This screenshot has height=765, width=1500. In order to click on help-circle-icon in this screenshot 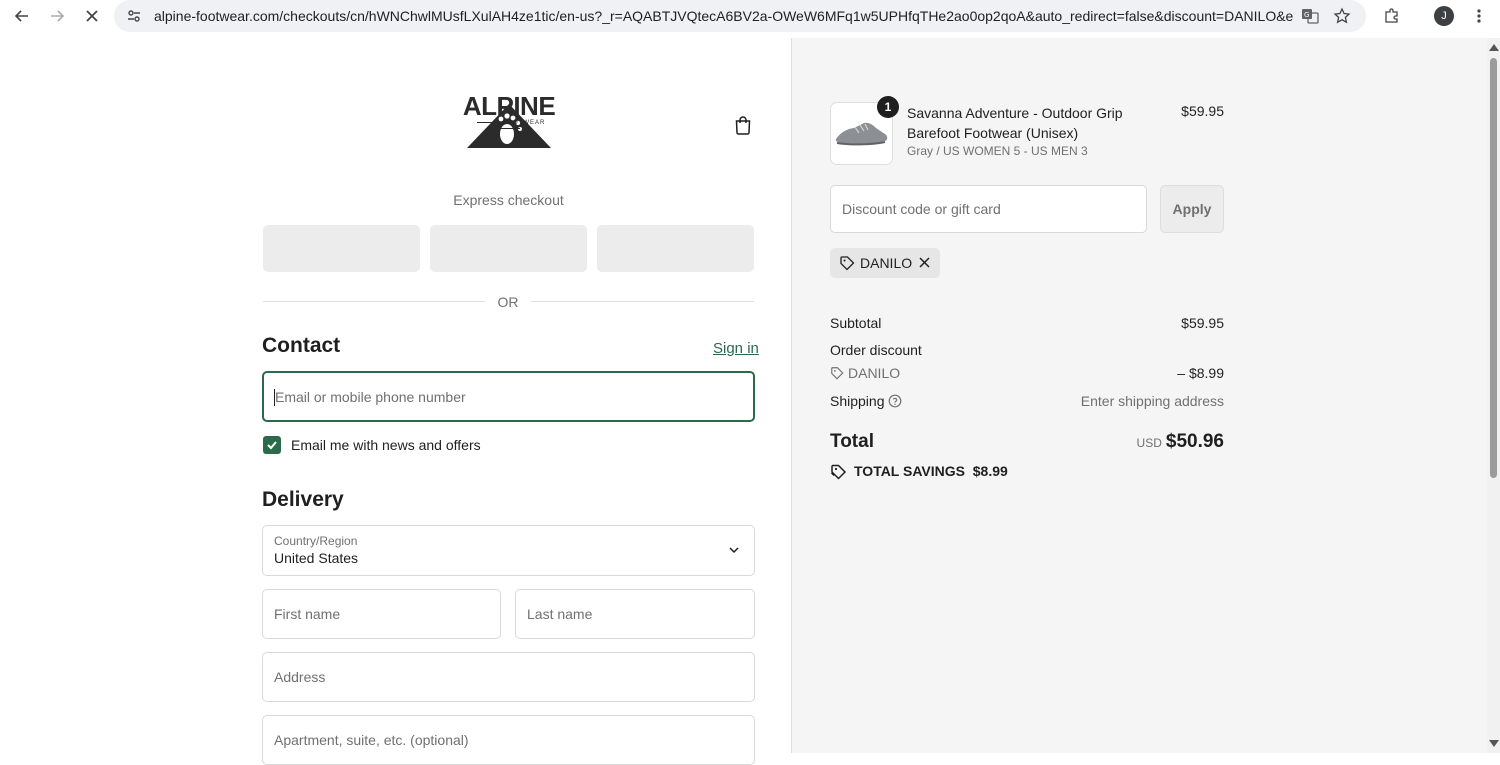, I will do `click(895, 401)`.